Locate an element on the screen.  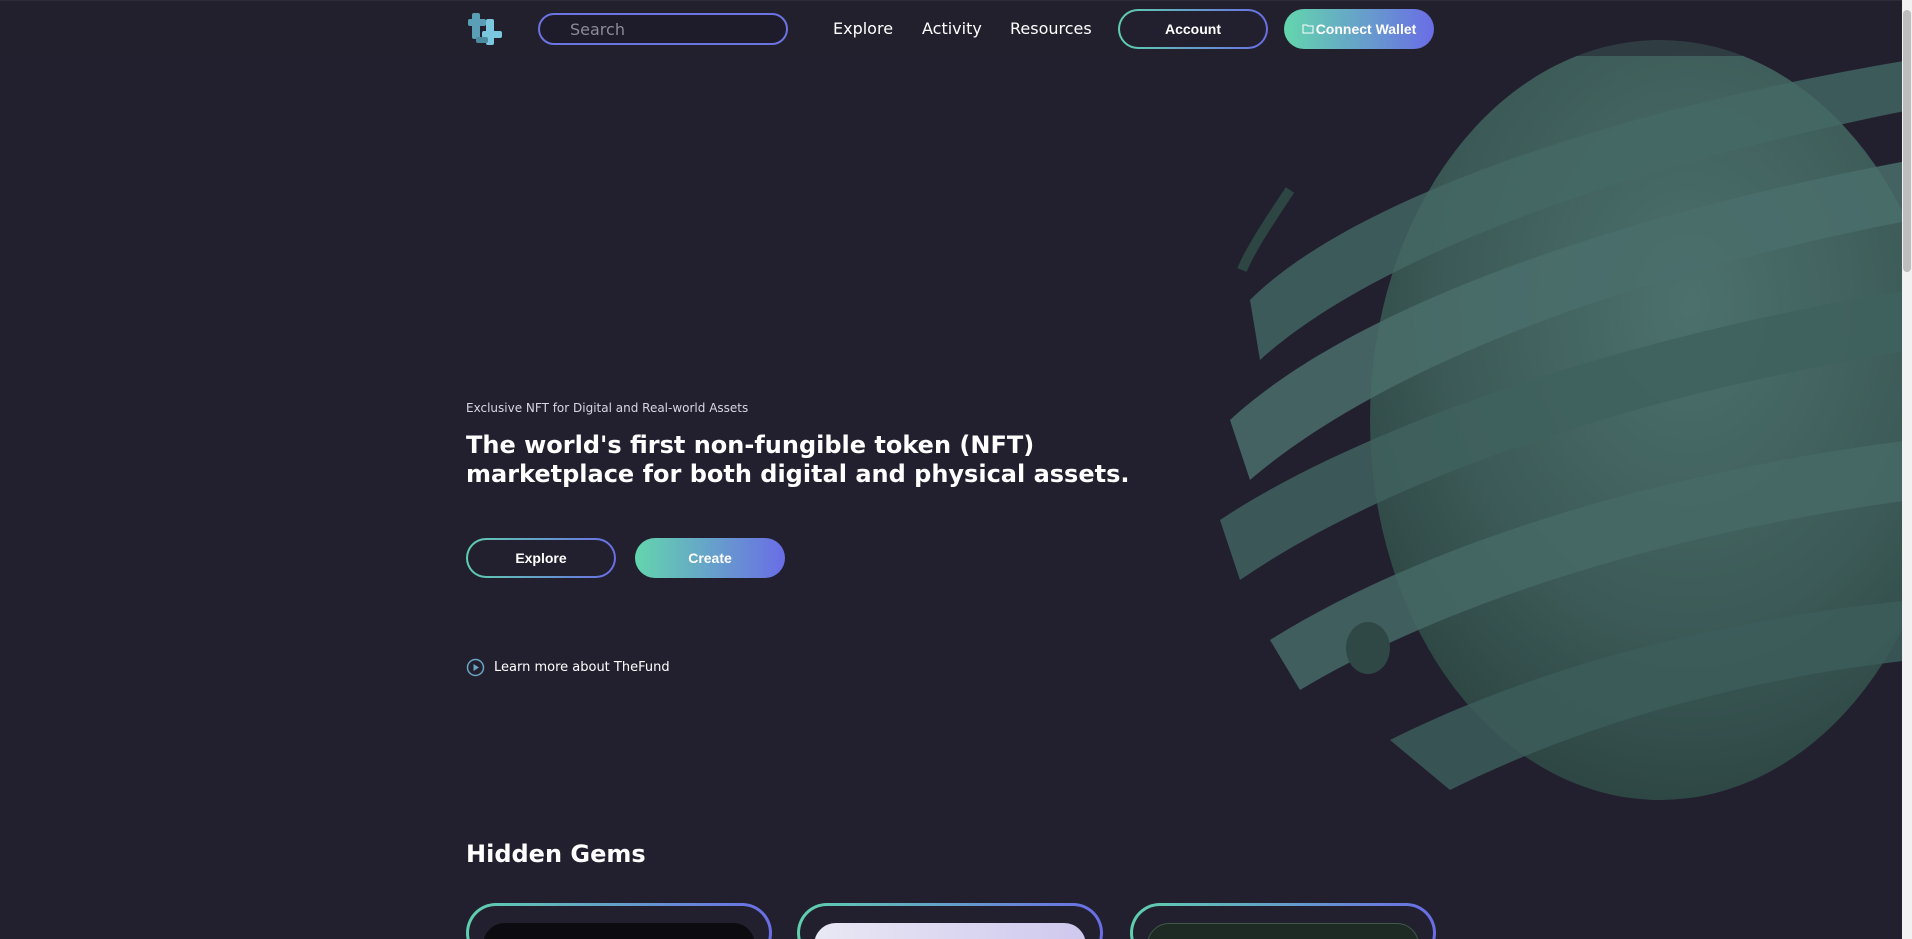
nav-link-resources: Resources is located at coordinates (1051, 28).